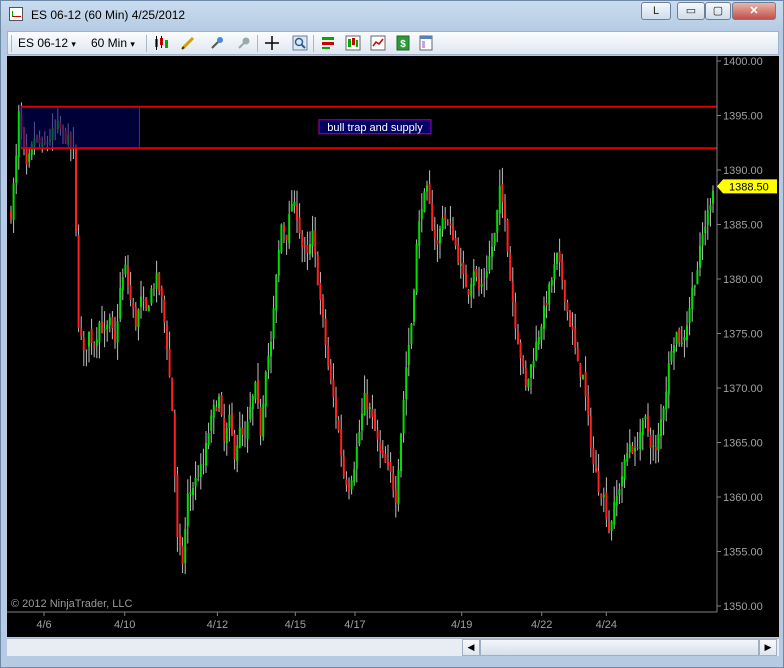 The width and height of the screenshot is (784, 668). What do you see at coordinates (73, 44) in the screenshot?
I see `chevron-down-icon: ▾` at bounding box center [73, 44].